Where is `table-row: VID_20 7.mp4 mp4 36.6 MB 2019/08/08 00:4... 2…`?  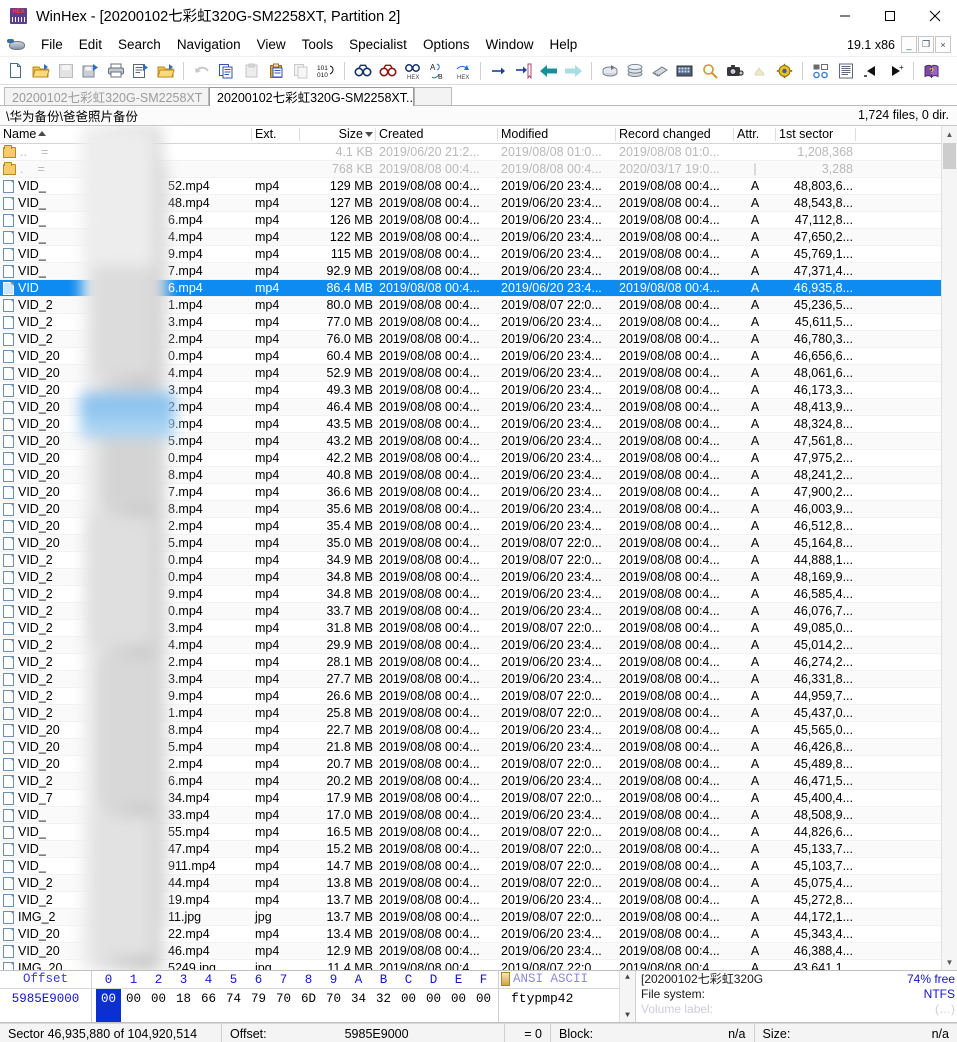 table-row: VID_20 7.mp4 mp4 36.6 MB 2019/08/08 00:4... 2… is located at coordinates (478, 492).